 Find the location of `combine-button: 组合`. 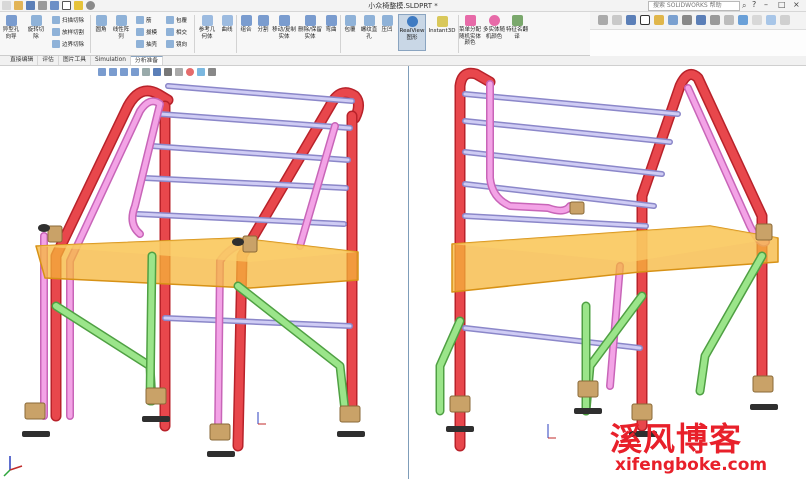

combine-button: 组合 is located at coordinates (246, 24).